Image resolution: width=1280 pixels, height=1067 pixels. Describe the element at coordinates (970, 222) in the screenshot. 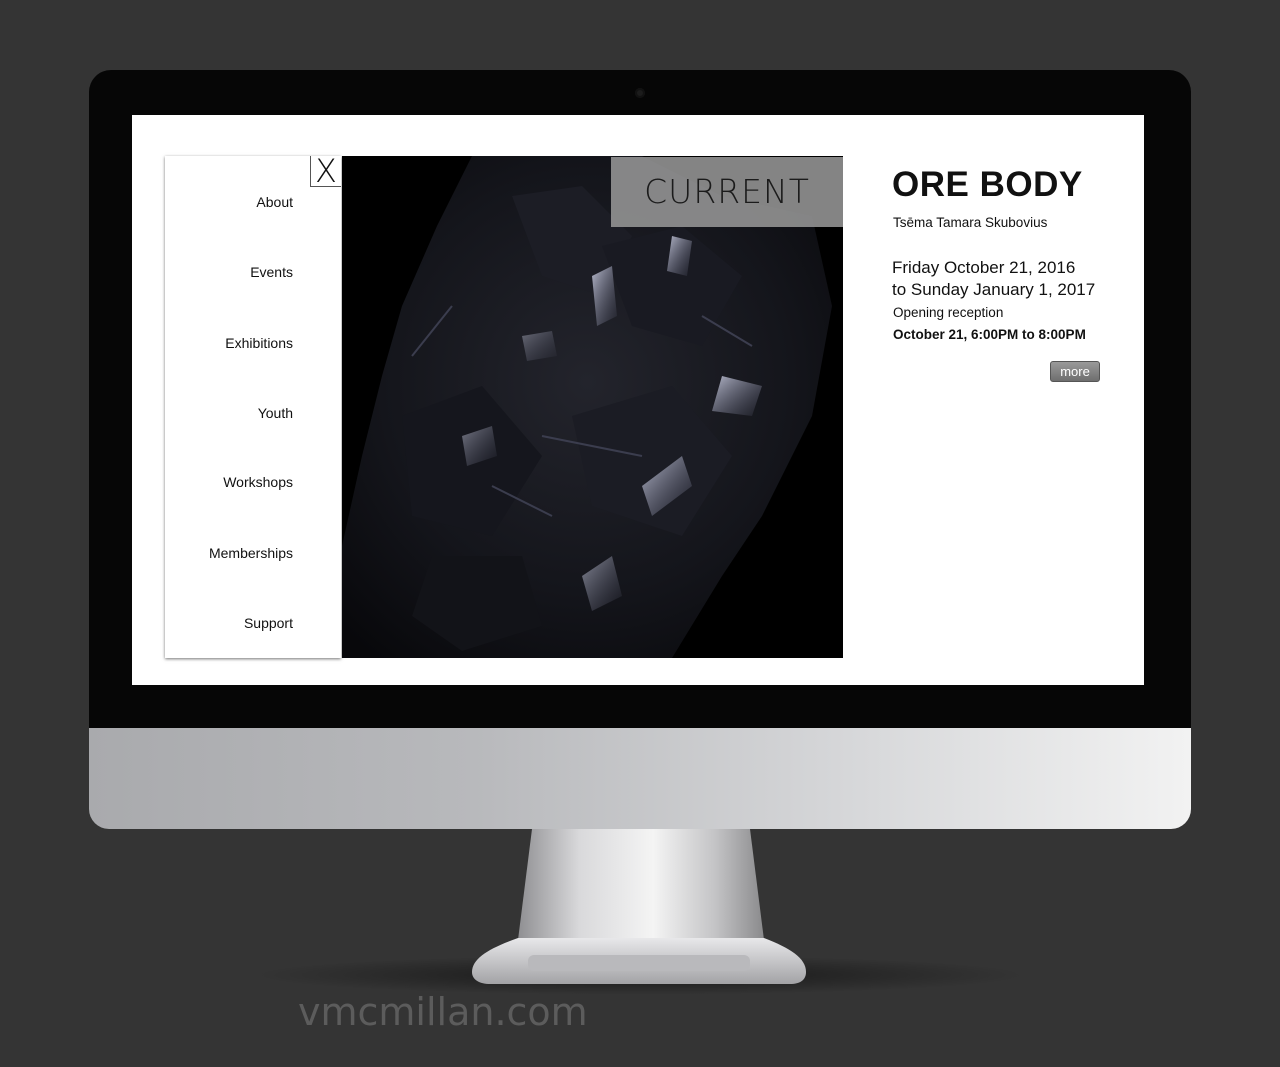

I see `exhibition-artist: Tsēma Tamara Skubovius` at that location.